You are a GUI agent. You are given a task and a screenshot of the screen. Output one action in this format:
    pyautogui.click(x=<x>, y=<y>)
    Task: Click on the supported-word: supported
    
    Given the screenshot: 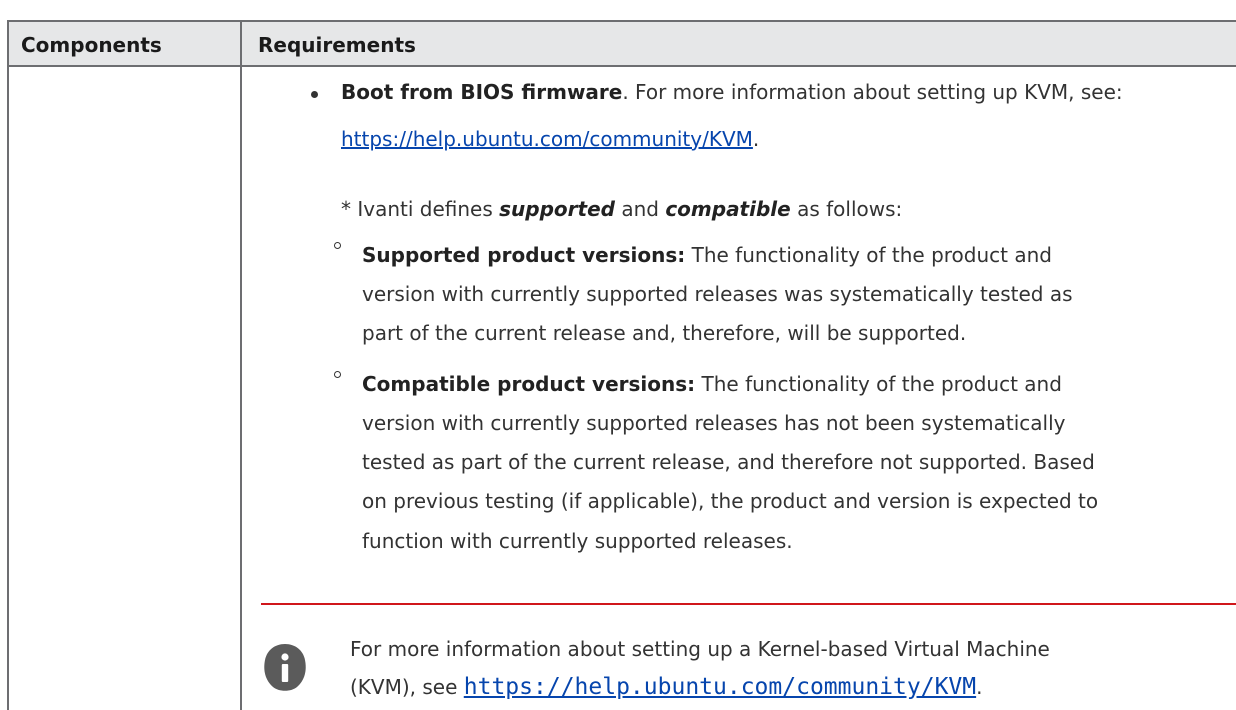 What is the action you would take?
    pyautogui.click(x=557, y=209)
    